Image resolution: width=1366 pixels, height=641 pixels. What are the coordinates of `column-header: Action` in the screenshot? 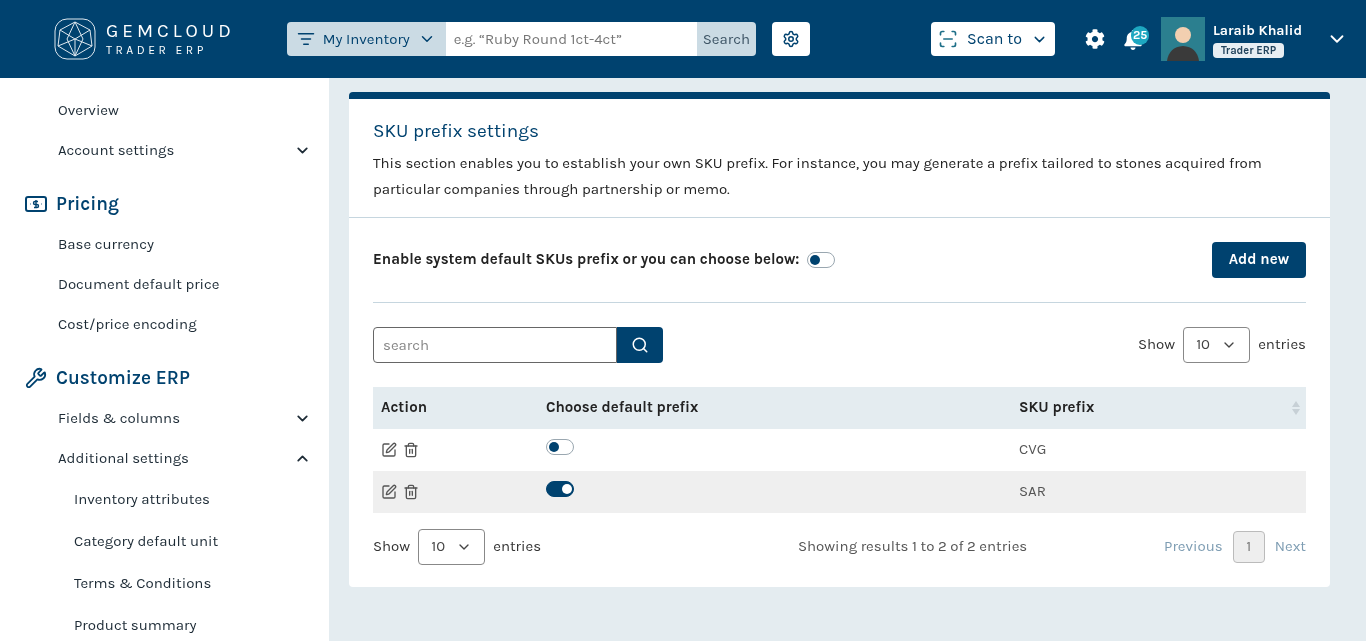 It's located at (459, 407).